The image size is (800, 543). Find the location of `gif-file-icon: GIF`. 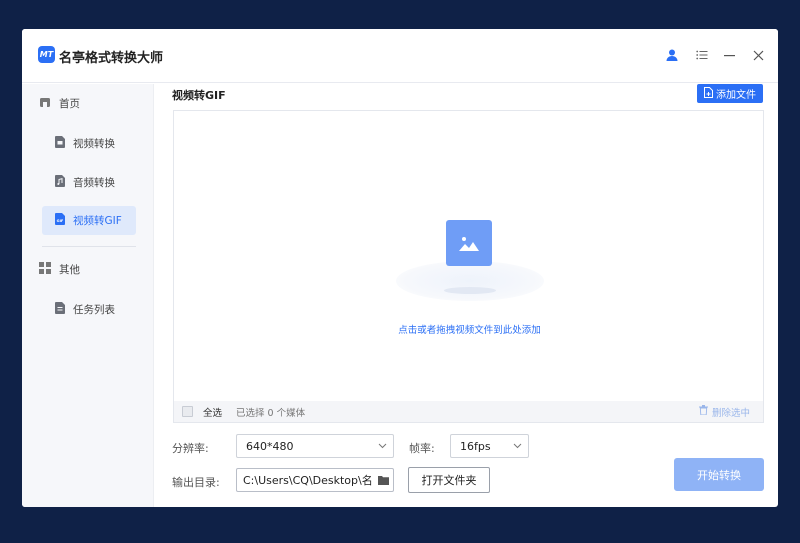

gif-file-icon: GIF is located at coordinates (60, 220).